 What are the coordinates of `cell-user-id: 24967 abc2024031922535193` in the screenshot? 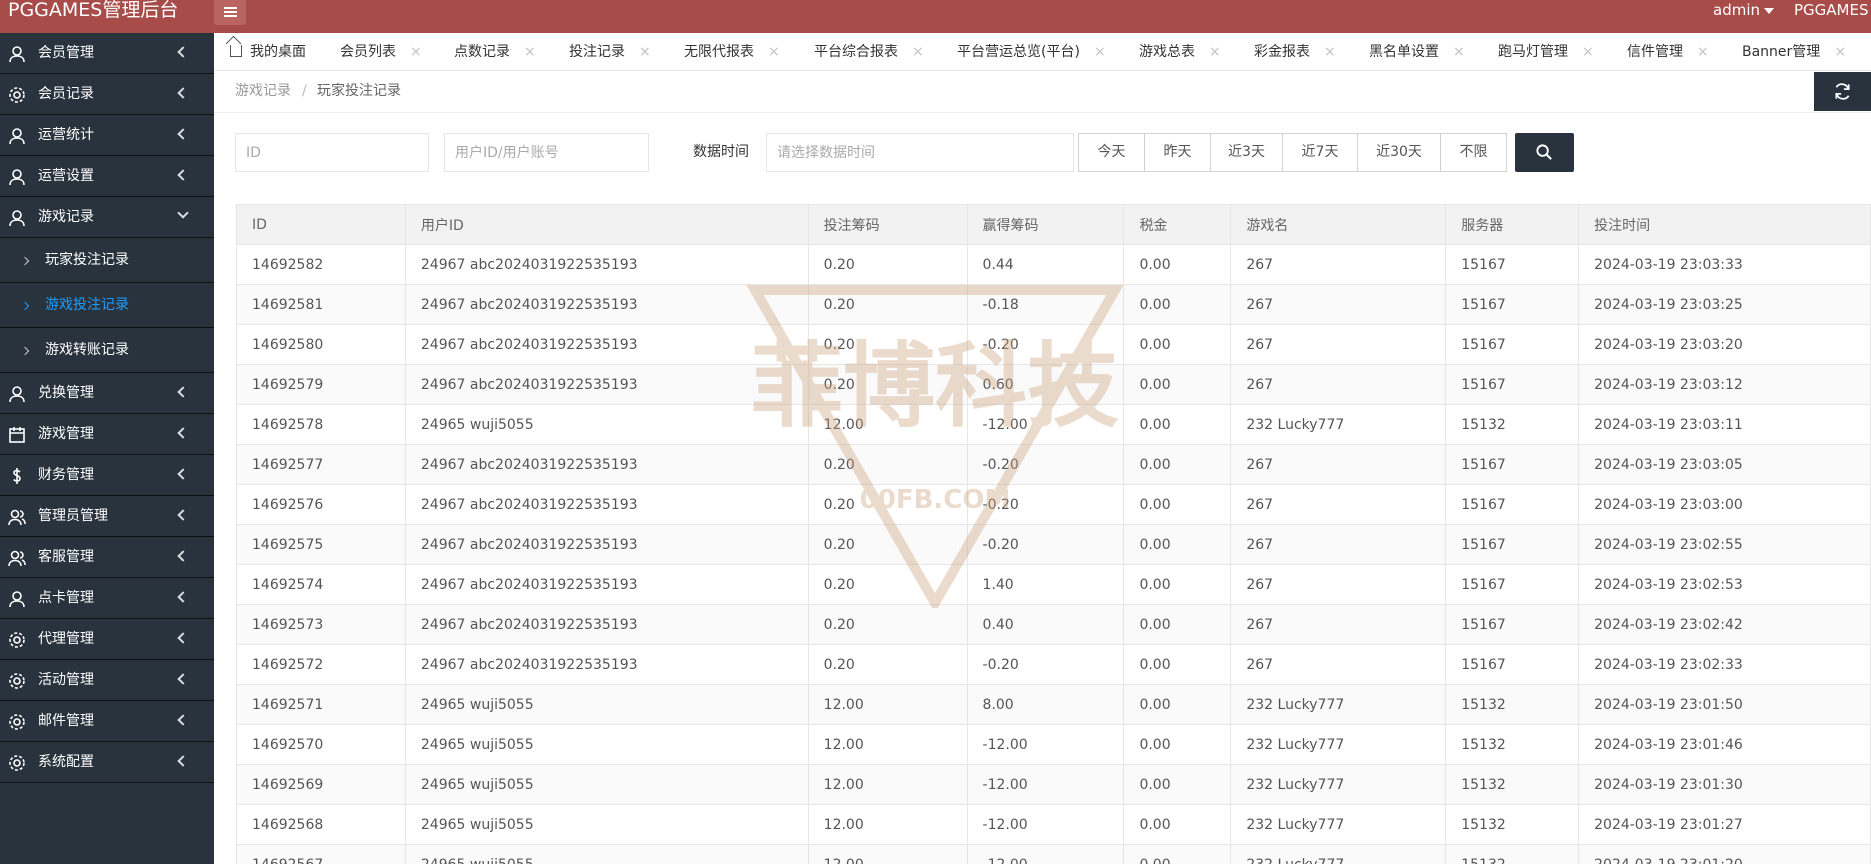 It's located at (606, 544).